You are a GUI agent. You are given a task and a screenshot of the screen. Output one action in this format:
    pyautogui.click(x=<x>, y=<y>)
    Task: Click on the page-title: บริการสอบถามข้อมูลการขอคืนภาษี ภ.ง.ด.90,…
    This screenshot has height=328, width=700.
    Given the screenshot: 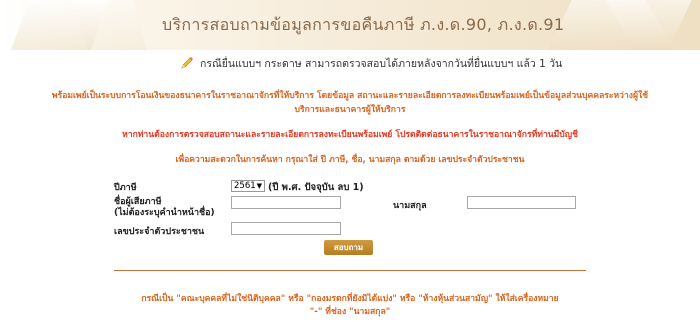 What is the action you would take?
    pyautogui.click(x=363, y=24)
    